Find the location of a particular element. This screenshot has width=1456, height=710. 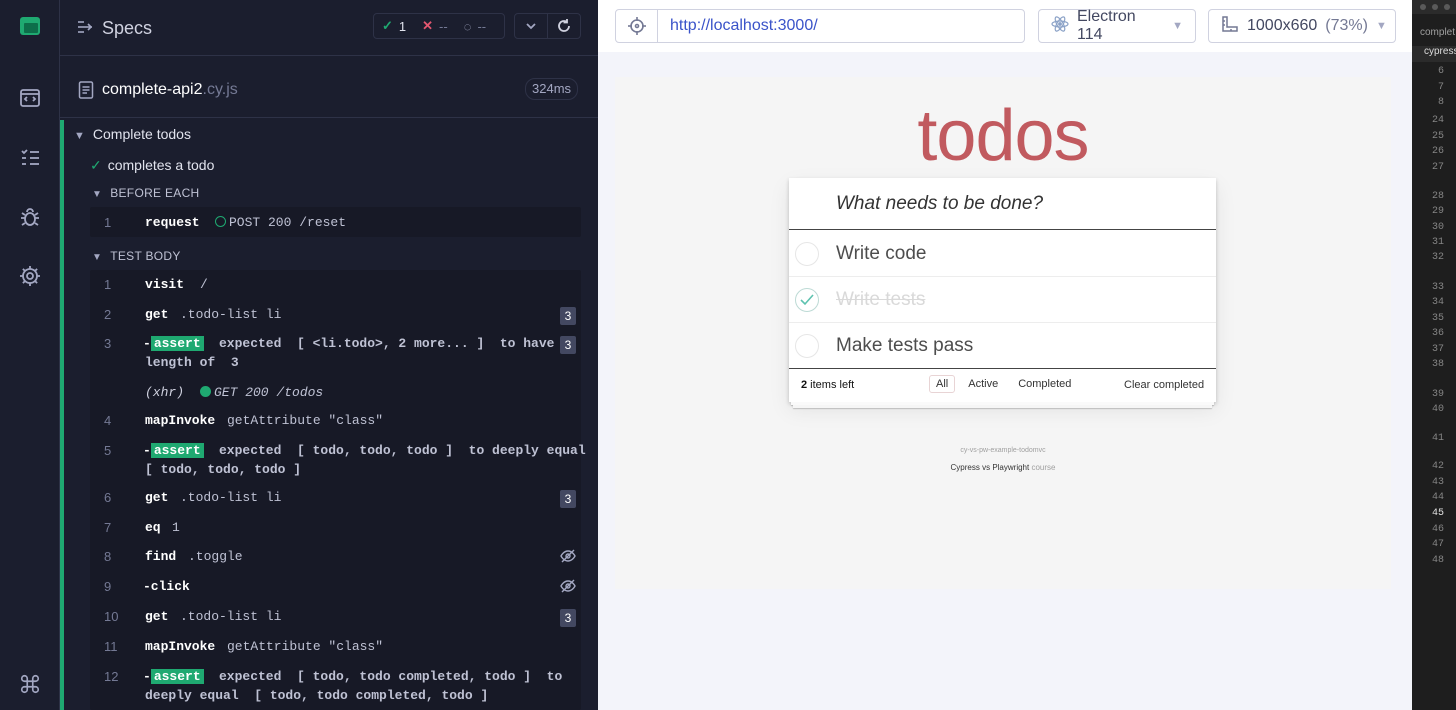

debug-bug-icon is located at coordinates (30, 217).